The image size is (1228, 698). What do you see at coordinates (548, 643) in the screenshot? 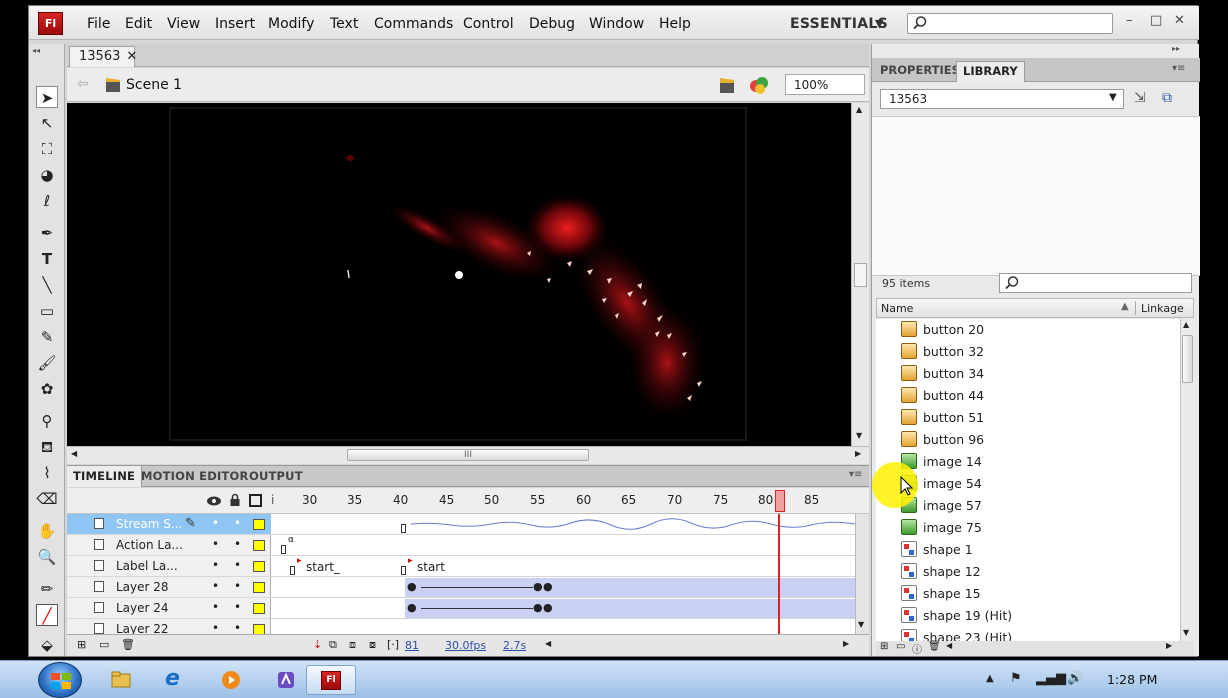
I see `scroll-left-icon: ◀` at bounding box center [548, 643].